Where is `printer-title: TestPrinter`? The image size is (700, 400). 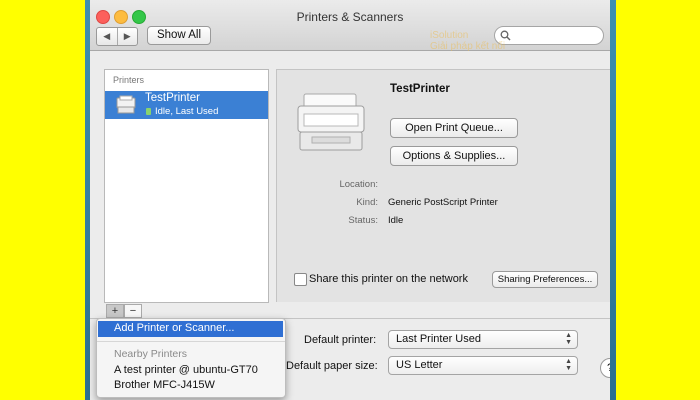 printer-title: TestPrinter is located at coordinates (420, 89).